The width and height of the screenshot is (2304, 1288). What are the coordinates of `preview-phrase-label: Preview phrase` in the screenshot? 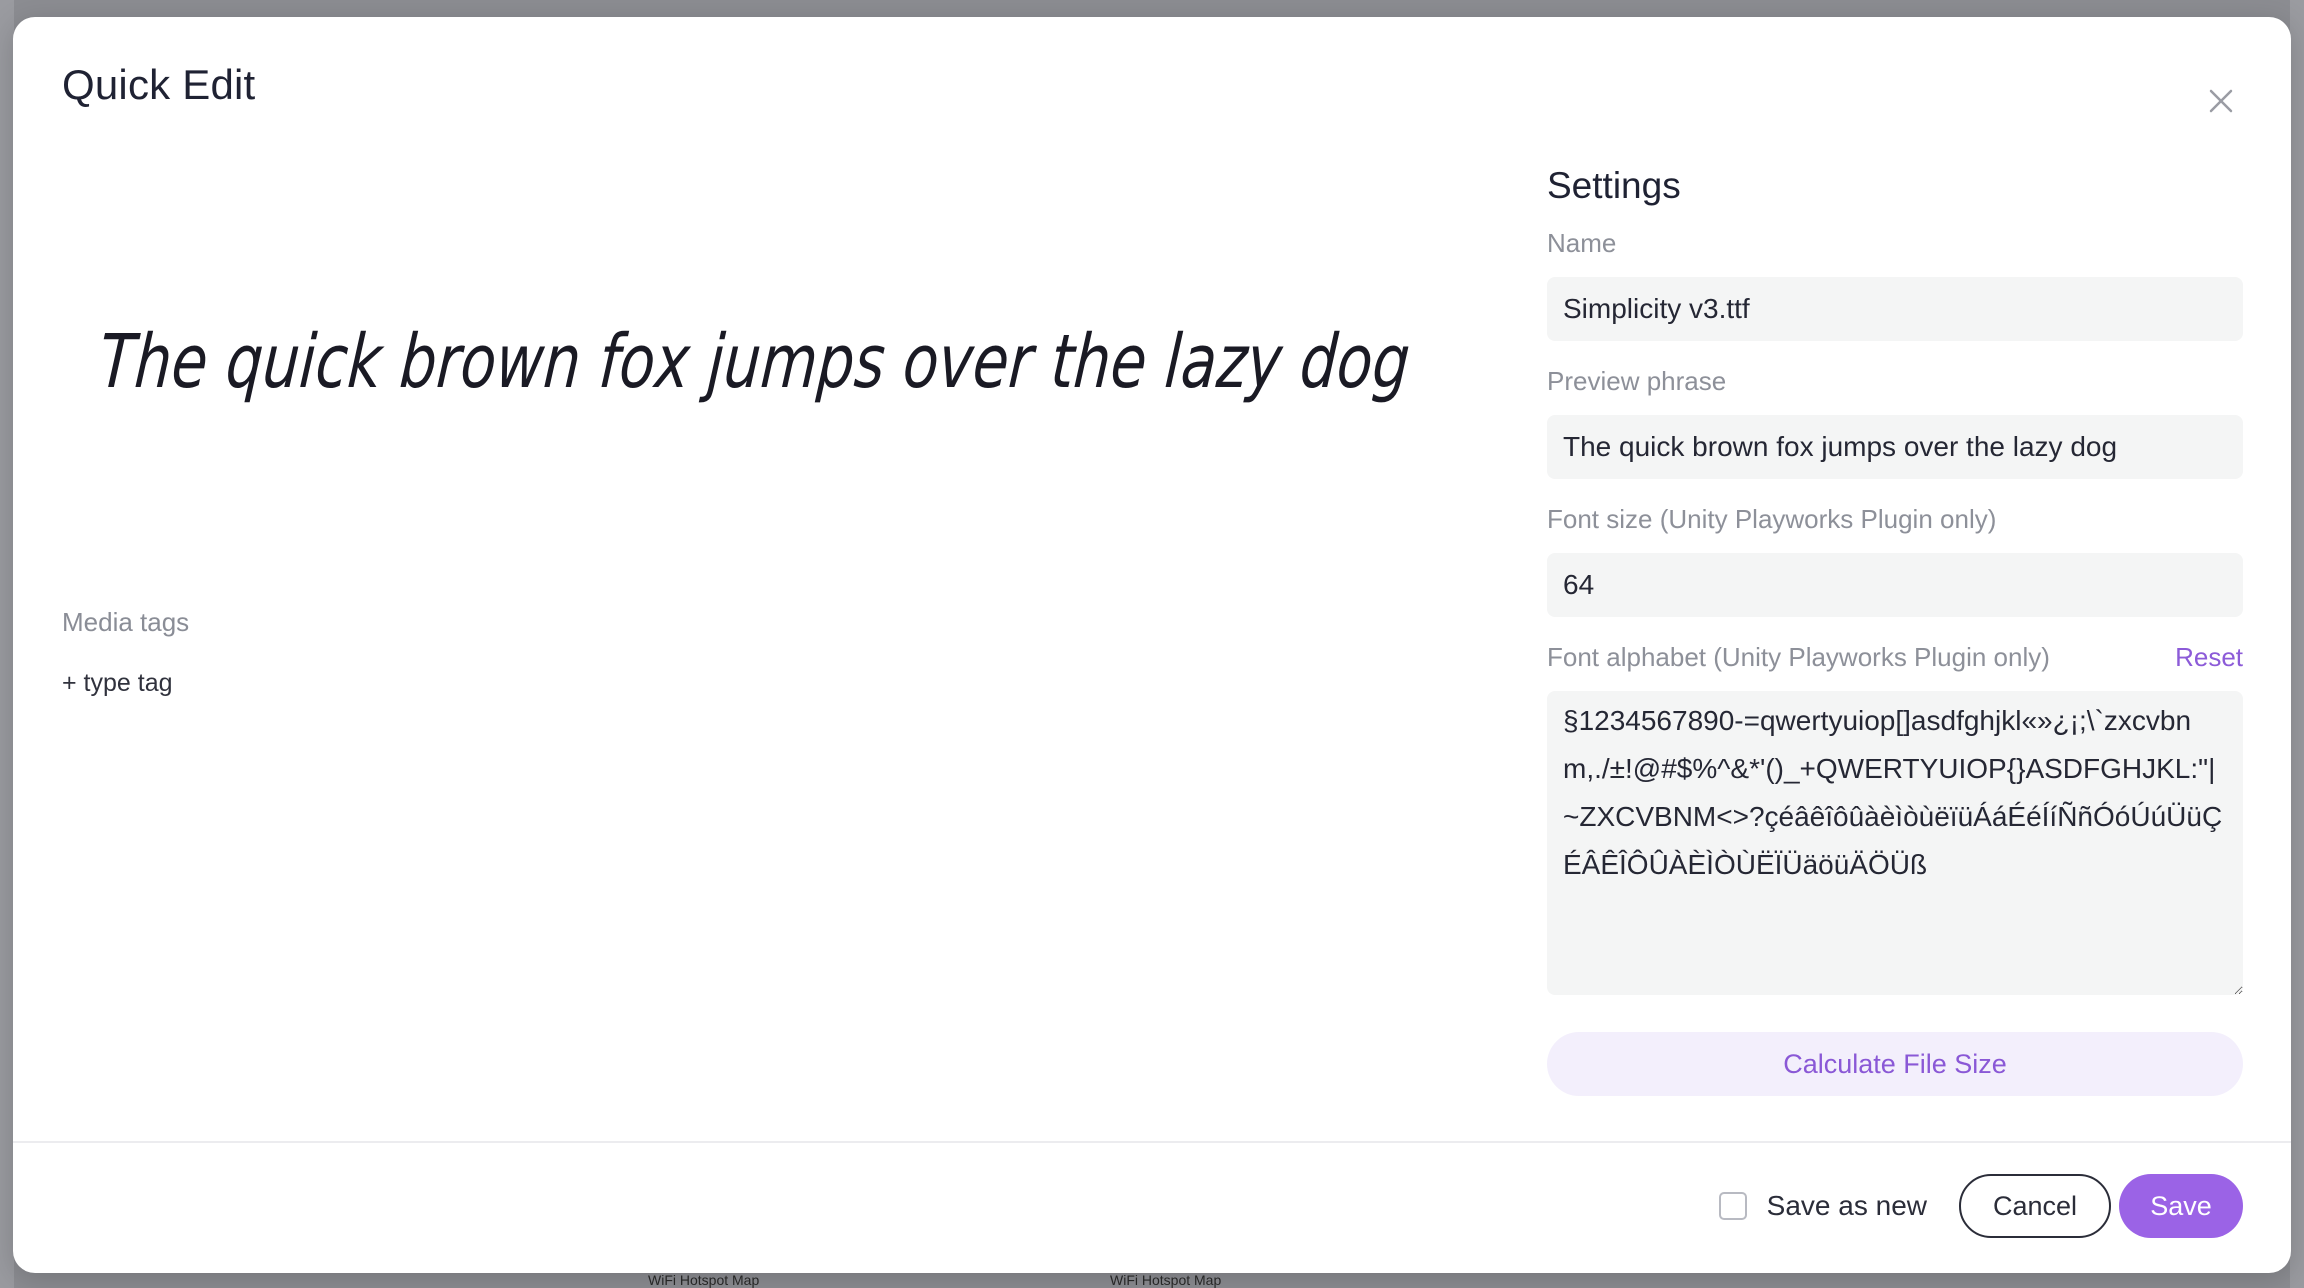 It's located at (1895, 381).